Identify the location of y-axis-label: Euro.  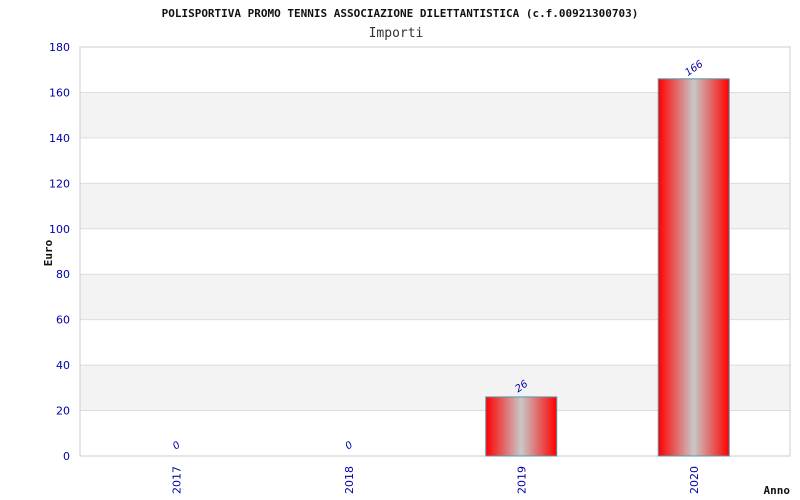
(48, 252).